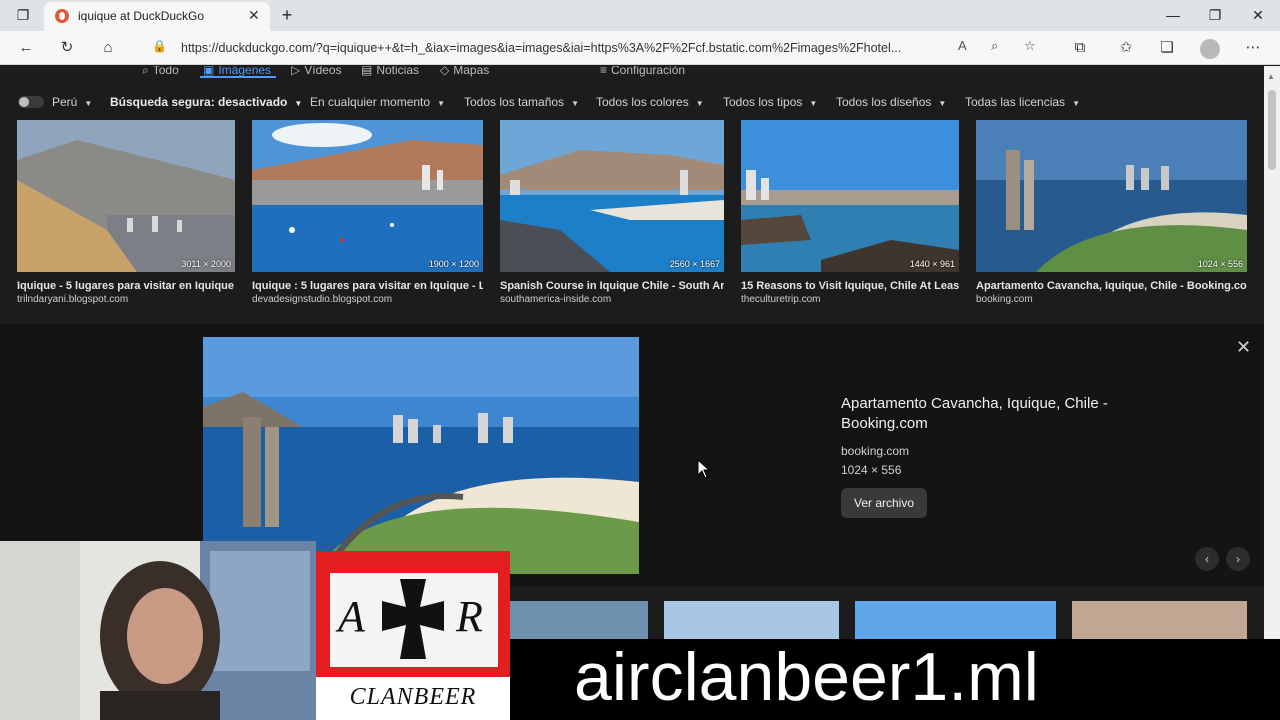  What do you see at coordinates (1272, 393) in the screenshot?
I see `page-scrollbar: ▲` at bounding box center [1272, 393].